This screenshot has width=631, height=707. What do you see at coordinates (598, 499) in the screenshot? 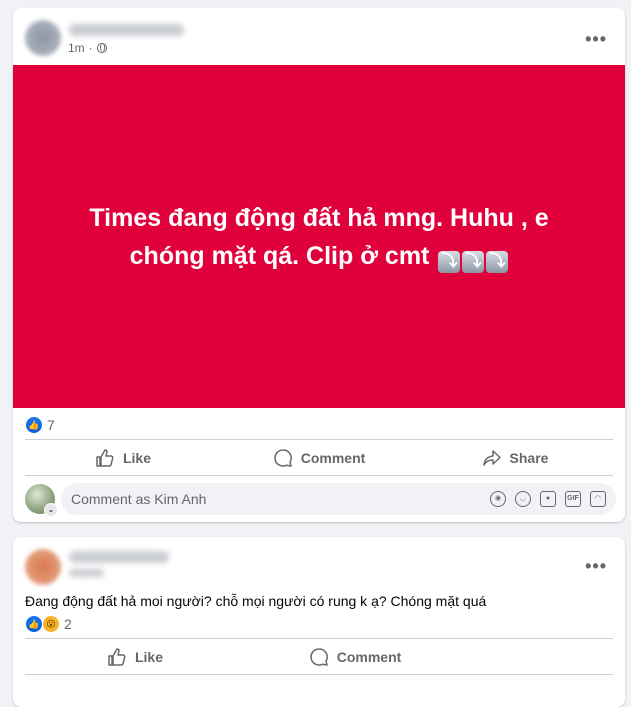
I see `sticker-icon: ◠` at bounding box center [598, 499].